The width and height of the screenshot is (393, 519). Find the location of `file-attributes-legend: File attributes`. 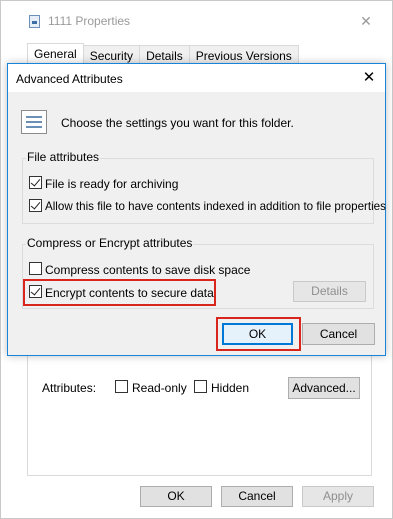

file-attributes-legend: File attributes is located at coordinates (63, 157).